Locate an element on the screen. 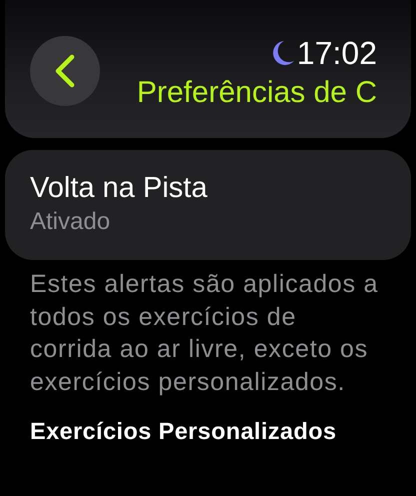 This screenshot has height=496, width=416. clock-time: 17:02 is located at coordinates (336, 53).